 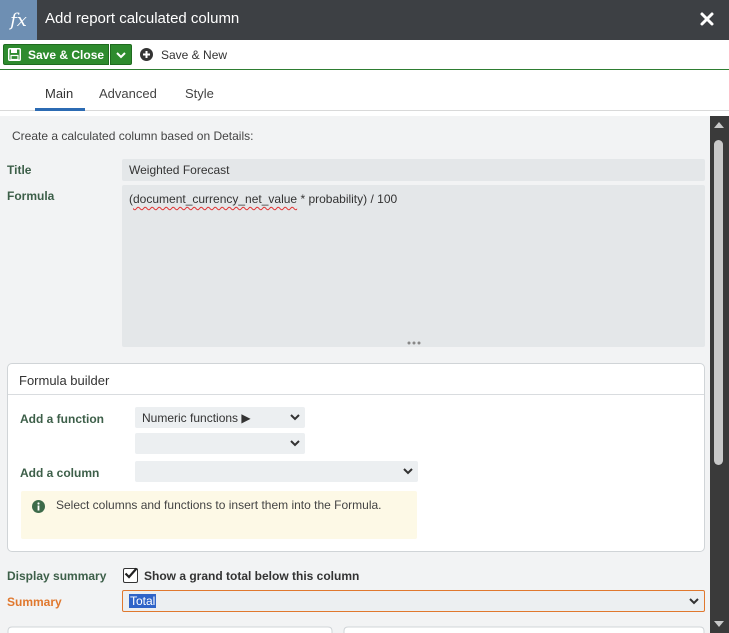 What do you see at coordinates (413, 601) in the screenshot?
I see `summary-select: Total` at bounding box center [413, 601].